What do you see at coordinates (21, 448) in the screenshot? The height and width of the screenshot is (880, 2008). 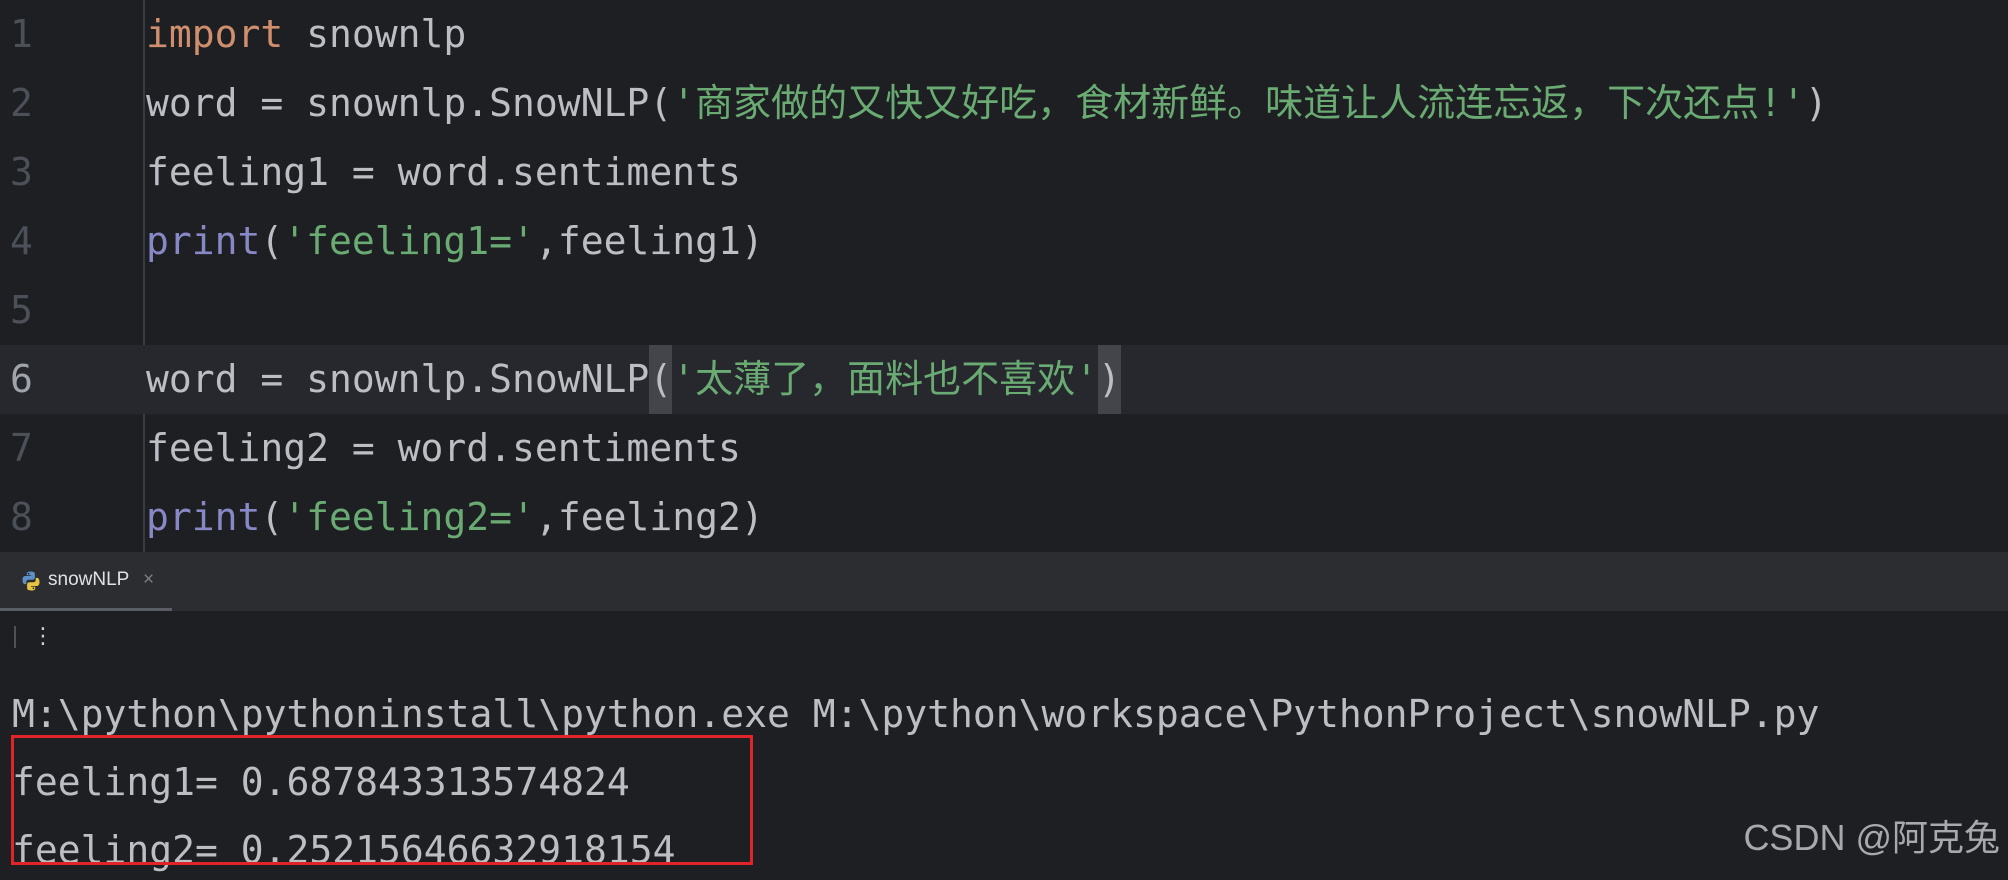 I see `line-number: 7` at bounding box center [21, 448].